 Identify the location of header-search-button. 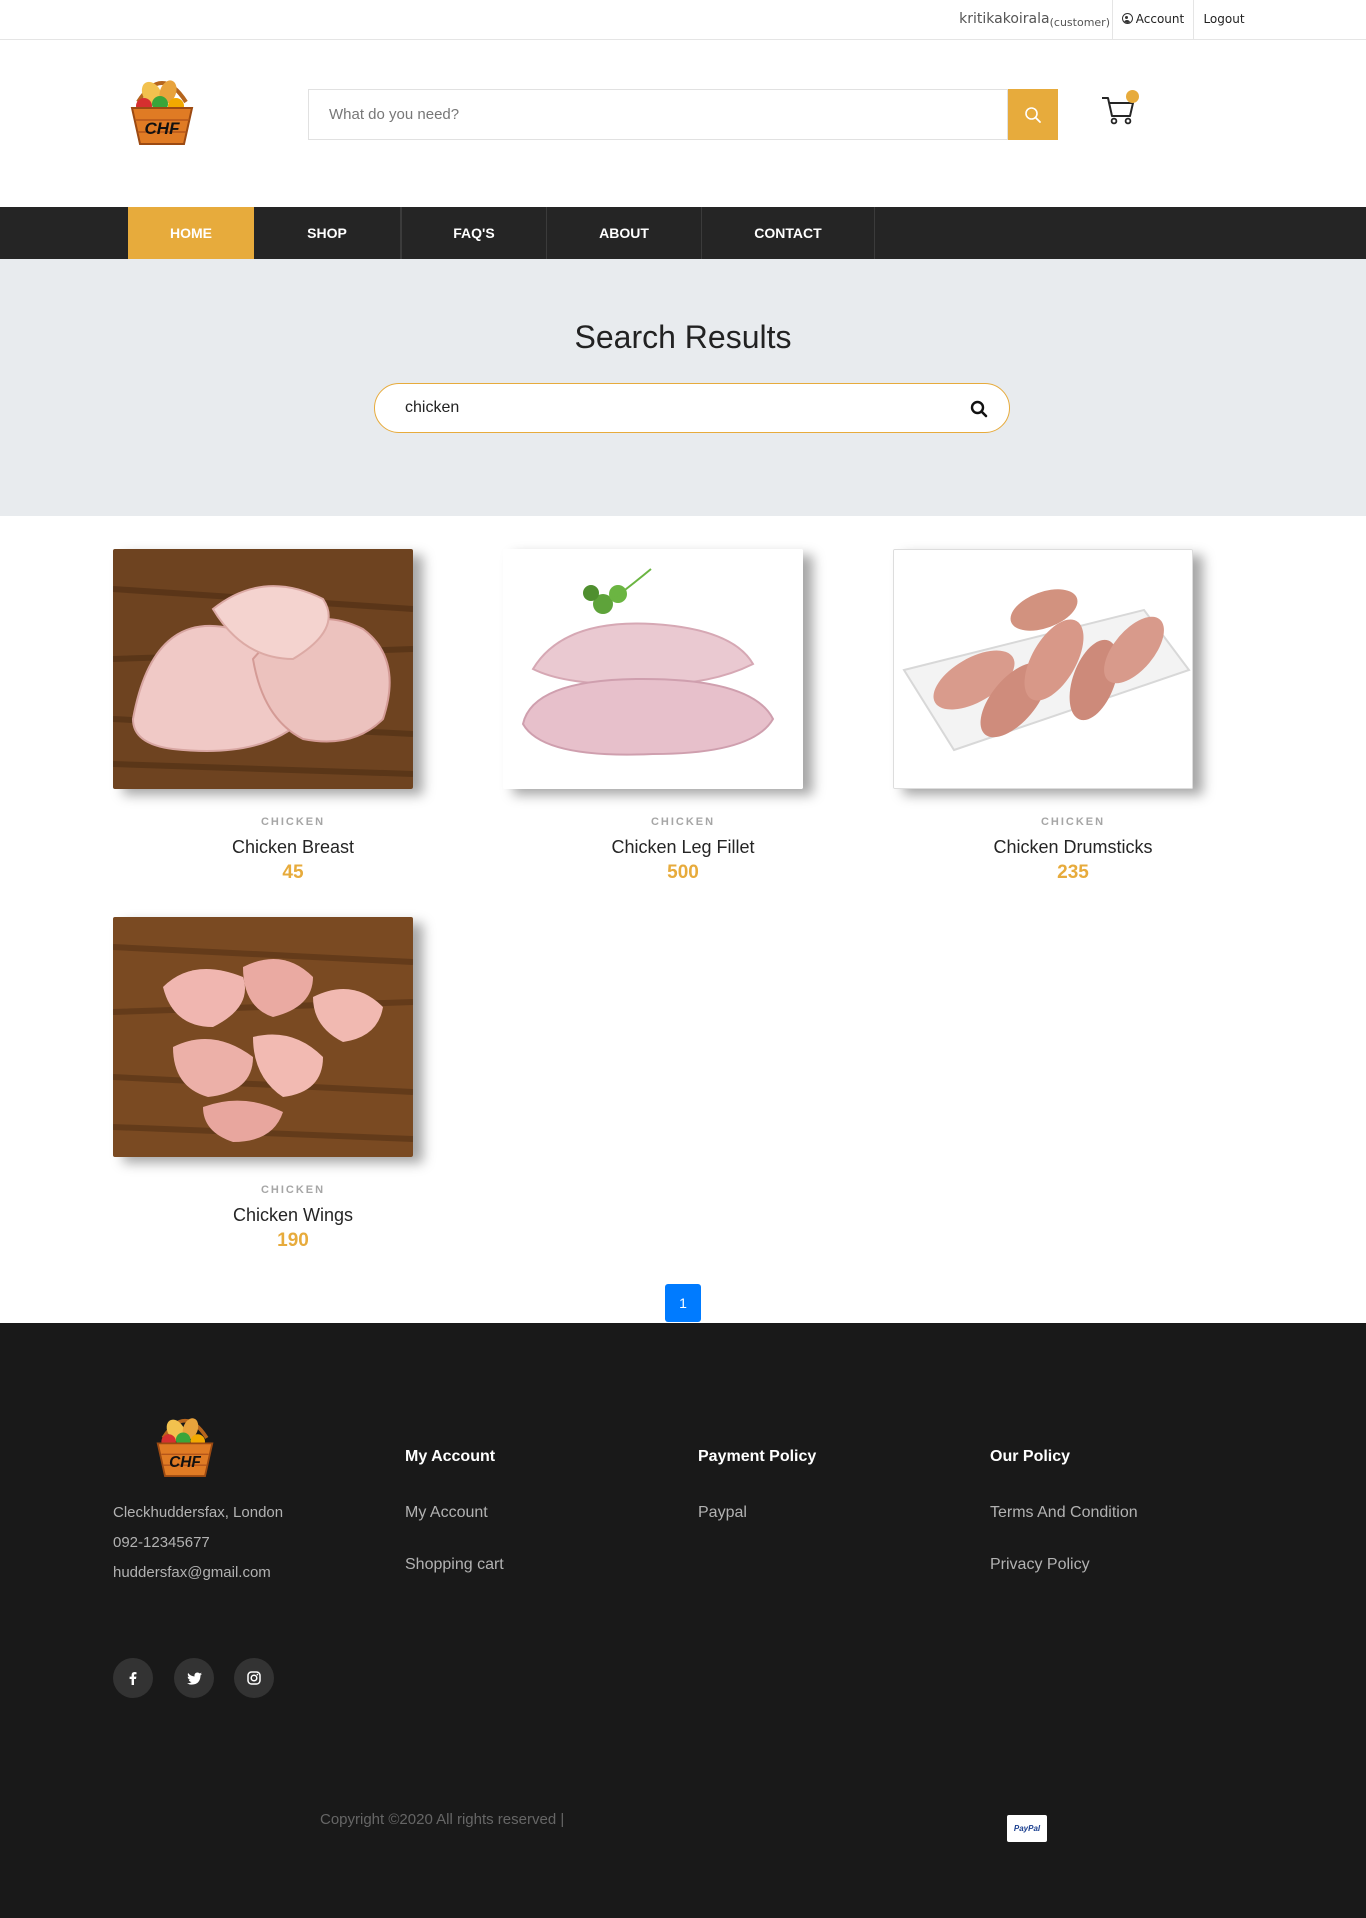
(1033, 114).